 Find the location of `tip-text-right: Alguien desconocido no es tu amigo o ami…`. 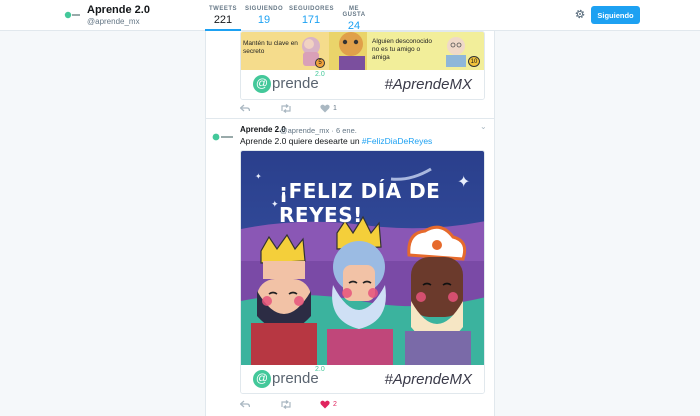

tip-text-right: Alguien desconocido no es tu amigo o ami… is located at coordinates (402, 49).